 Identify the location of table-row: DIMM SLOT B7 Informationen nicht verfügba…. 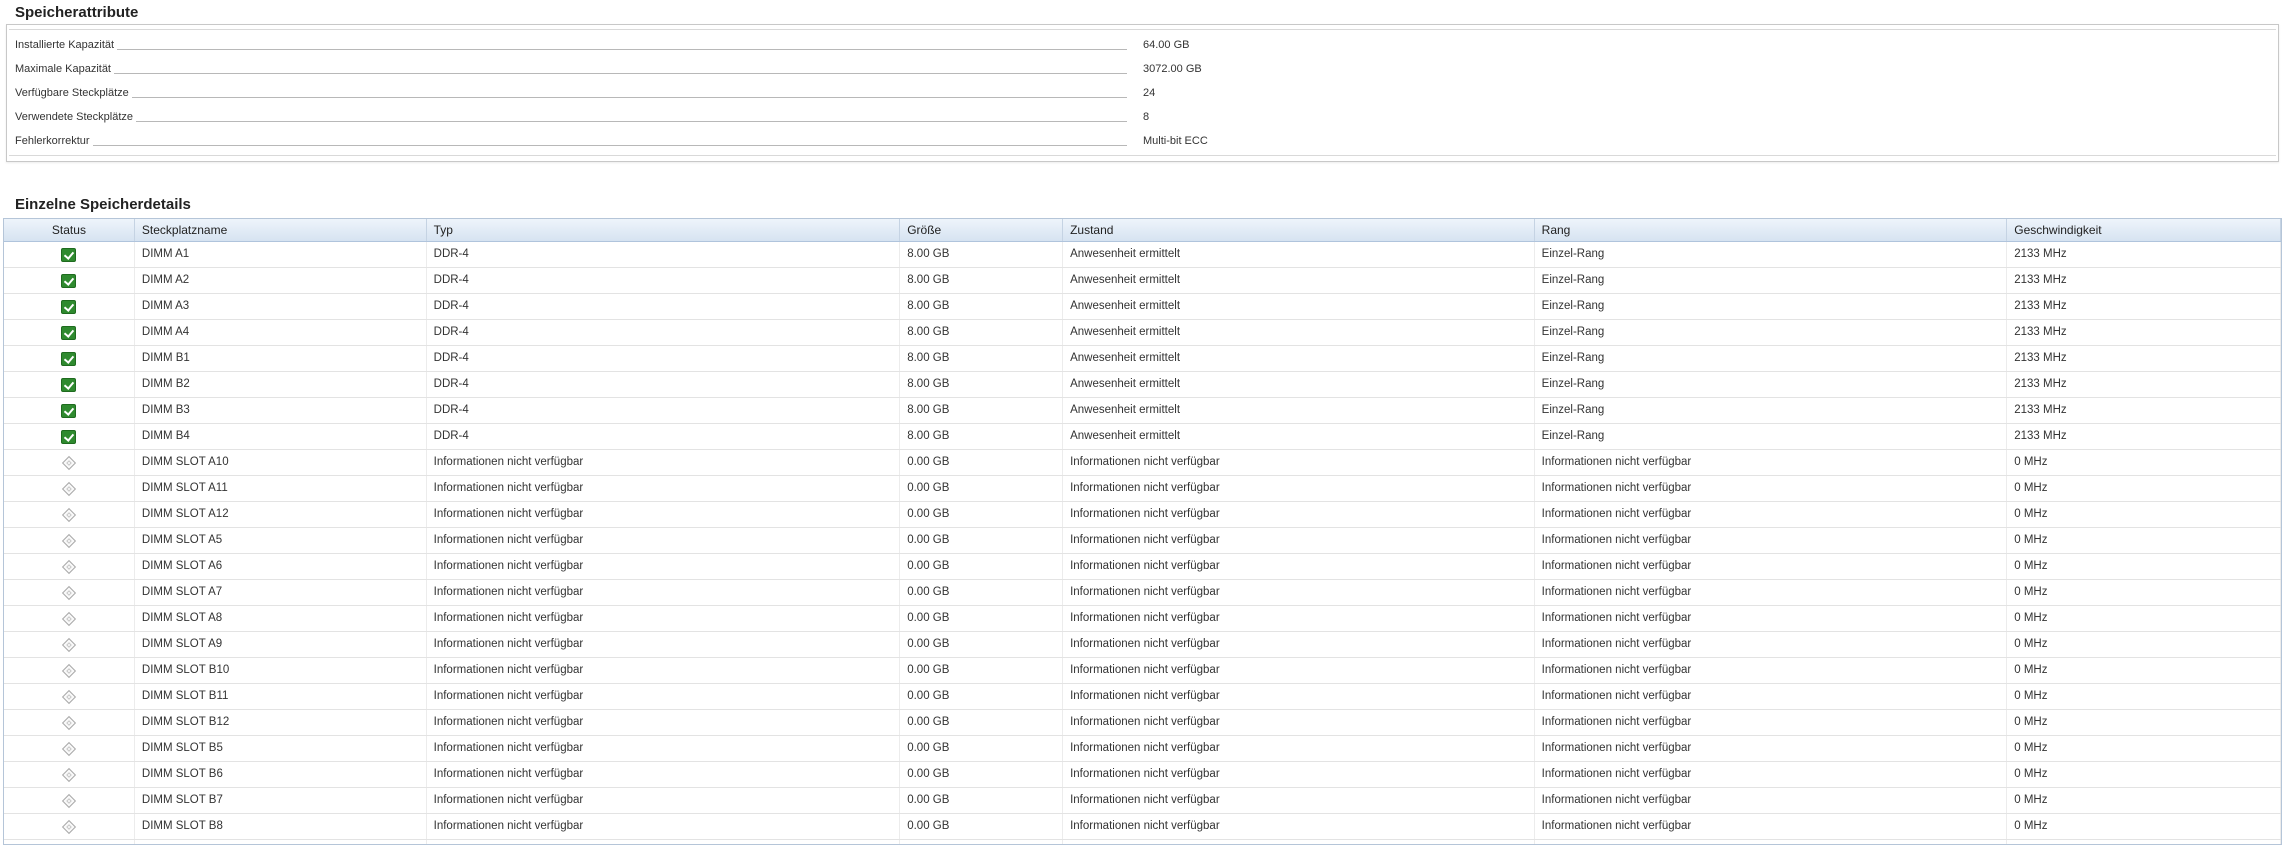
(1142, 801).